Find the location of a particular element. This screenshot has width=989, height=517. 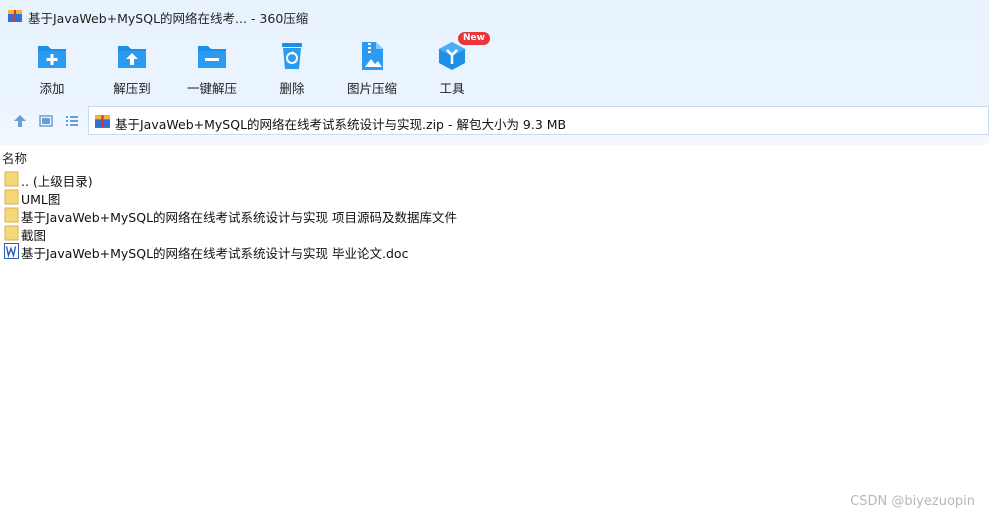

extract-to-label: 解压到 is located at coordinates (132, 88).